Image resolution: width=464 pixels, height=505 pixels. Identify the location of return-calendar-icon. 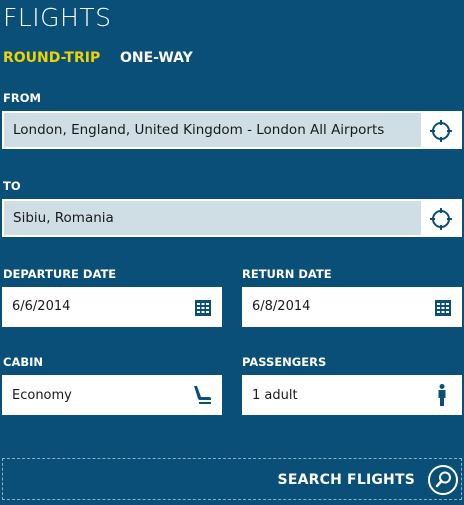
(443, 310).